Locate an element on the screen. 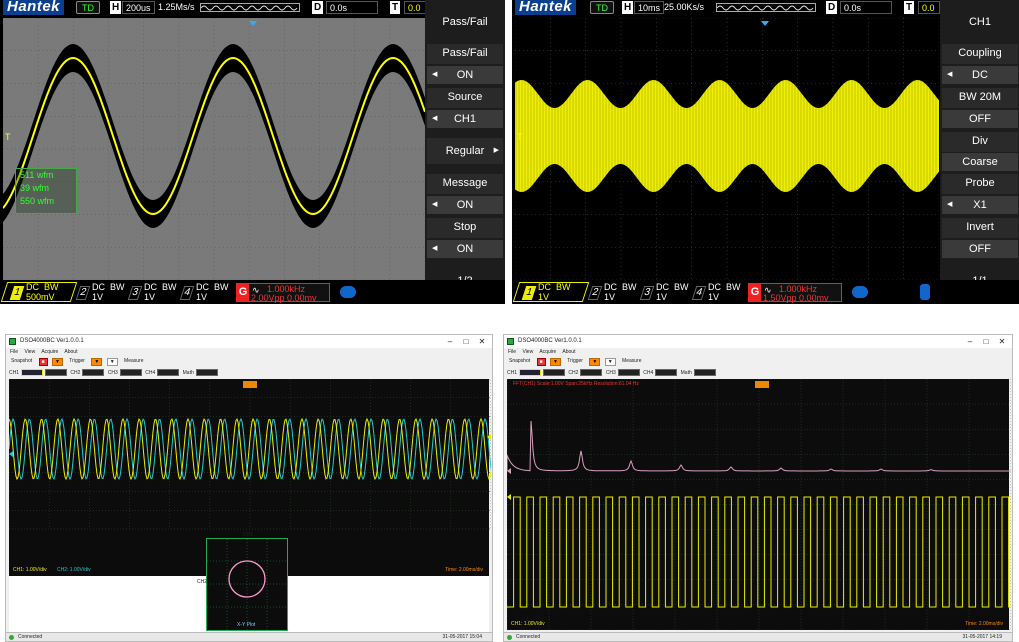 The width and height of the screenshot is (1019, 642). menu-bw-value: OFF is located at coordinates (980, 119).